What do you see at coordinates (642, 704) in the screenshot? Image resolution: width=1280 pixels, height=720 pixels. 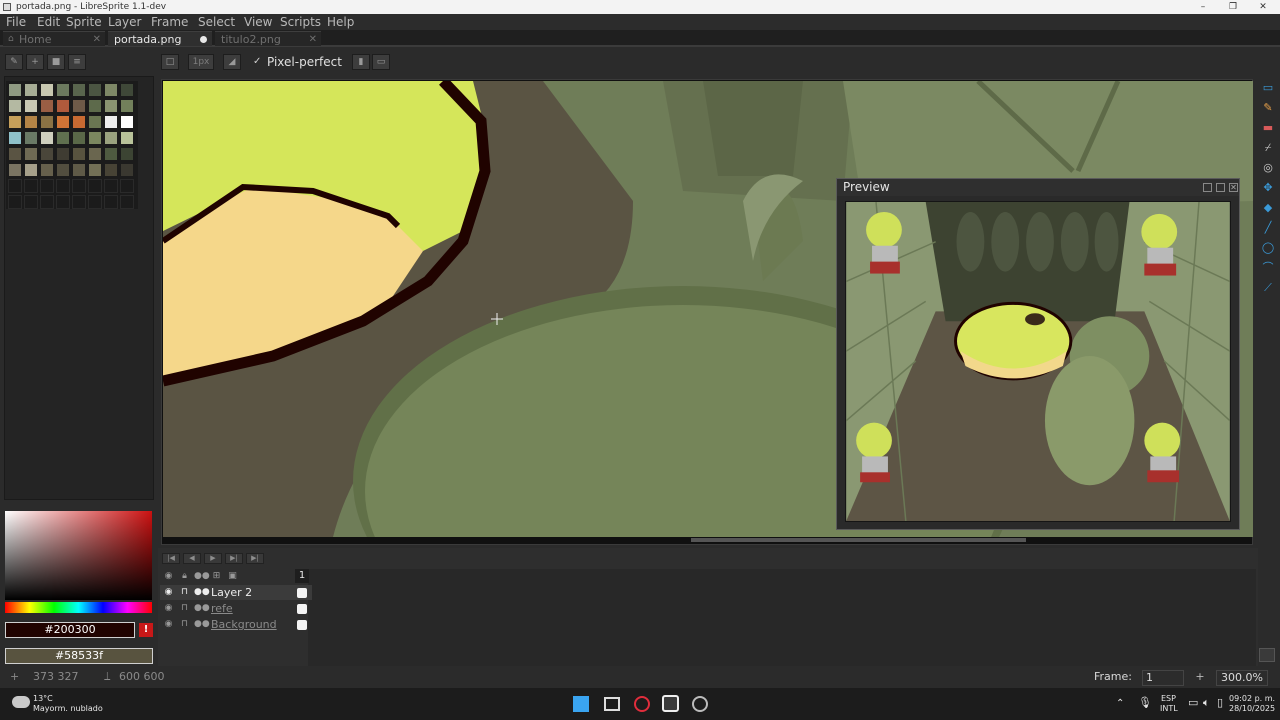 I see `opera-browser-icon` at bounding box center [642, 704].